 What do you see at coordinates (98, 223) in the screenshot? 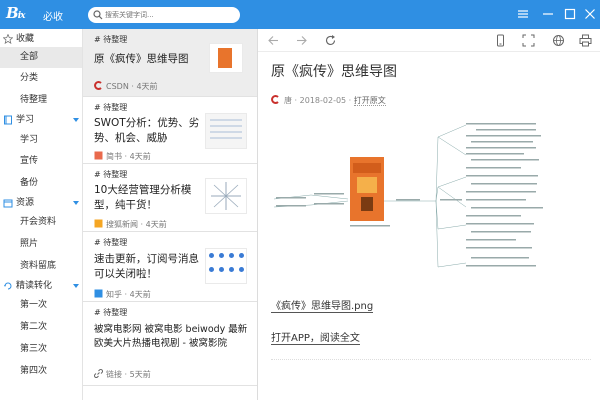
I see `sohu-icon` at bounding box center [98, 223].